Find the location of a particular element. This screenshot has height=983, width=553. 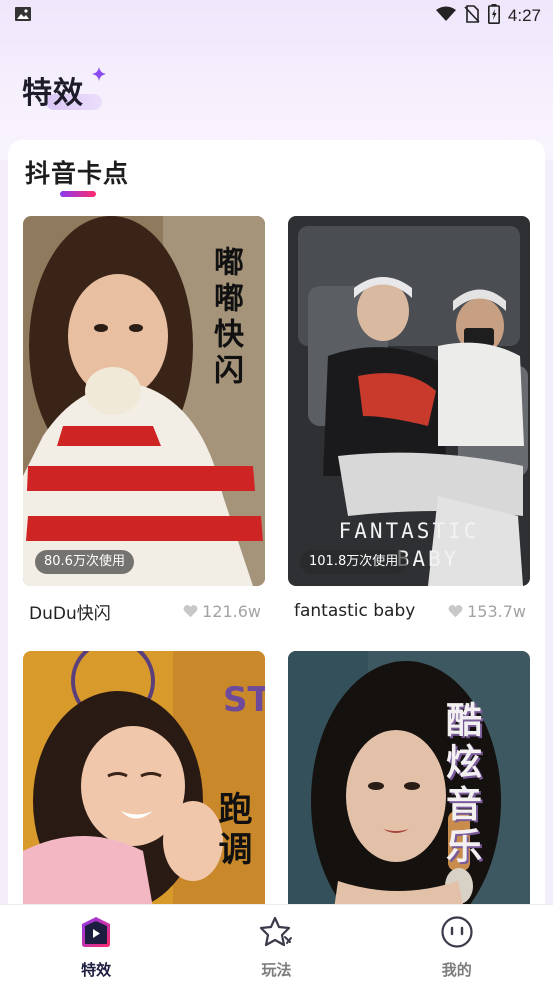

like-count-value: 121.6w is located at coordinates (231, 611).